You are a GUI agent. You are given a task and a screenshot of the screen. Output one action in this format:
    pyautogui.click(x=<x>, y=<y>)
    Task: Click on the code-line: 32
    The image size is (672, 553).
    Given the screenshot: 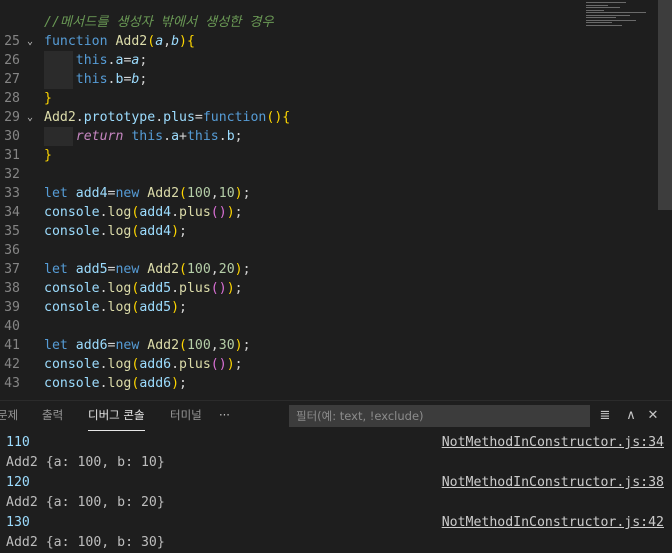 What is the action you would take?
    pyautogui.click(x=336, y=174)
    